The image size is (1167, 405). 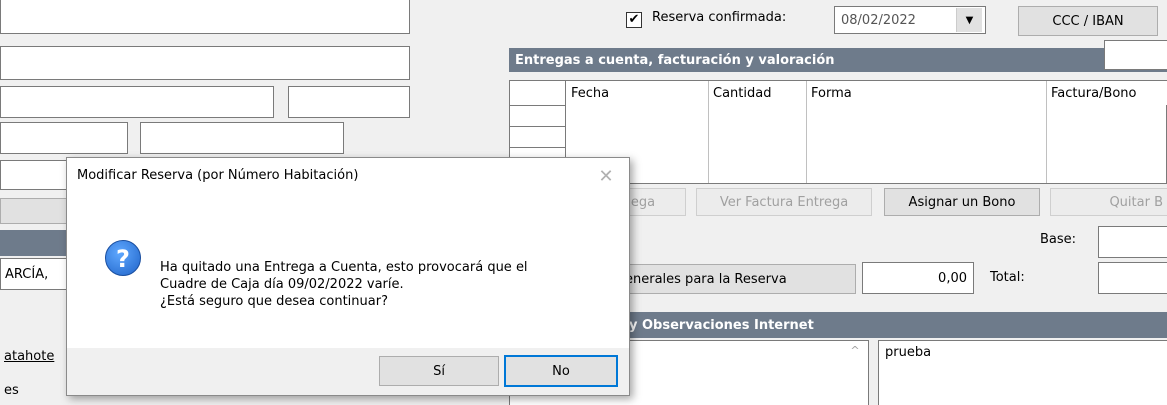 What do you see at coordinates (1058, 239) in the screenshot?
I see `base-label: Base:` at bounding box center [1058, 239].